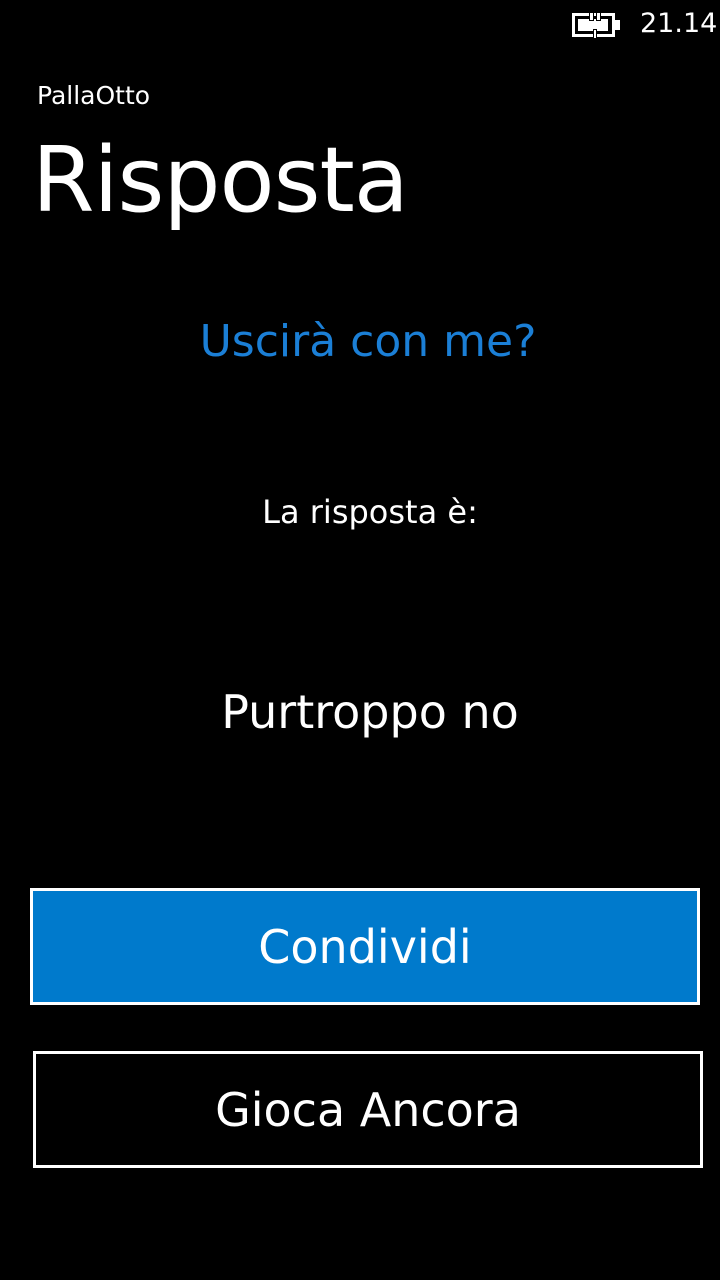 The width and height of the screenshot is (720, 1280). Describe the element at coordinates (94, 95) in the screenshot. I see `app-name: PallaOtto` at that location.